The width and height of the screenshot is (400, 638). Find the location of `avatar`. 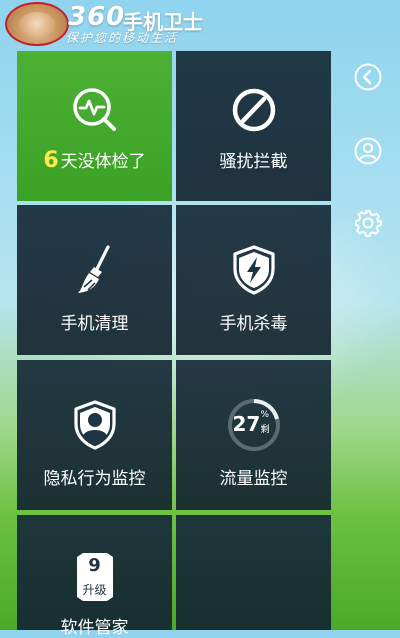

avatar is located at coordinates (37, 24).